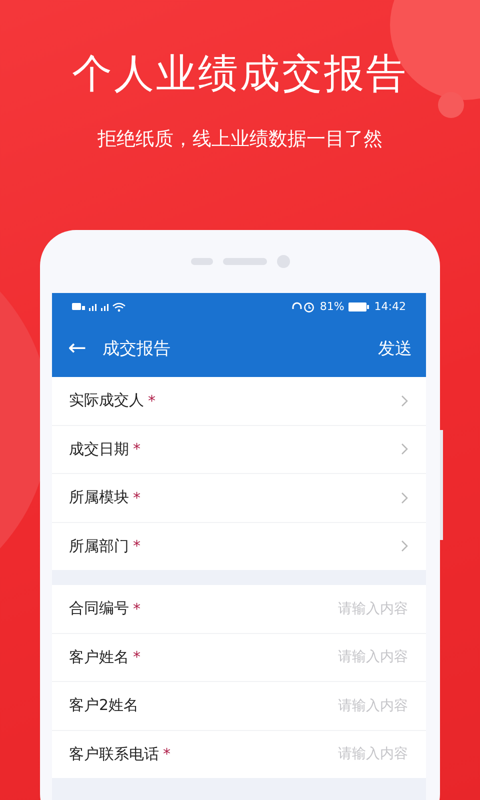  What do you see at coordinates (136, 349) in the screenshot?
I see `screen-title: 成交报告` at bounding box center [136, 349].